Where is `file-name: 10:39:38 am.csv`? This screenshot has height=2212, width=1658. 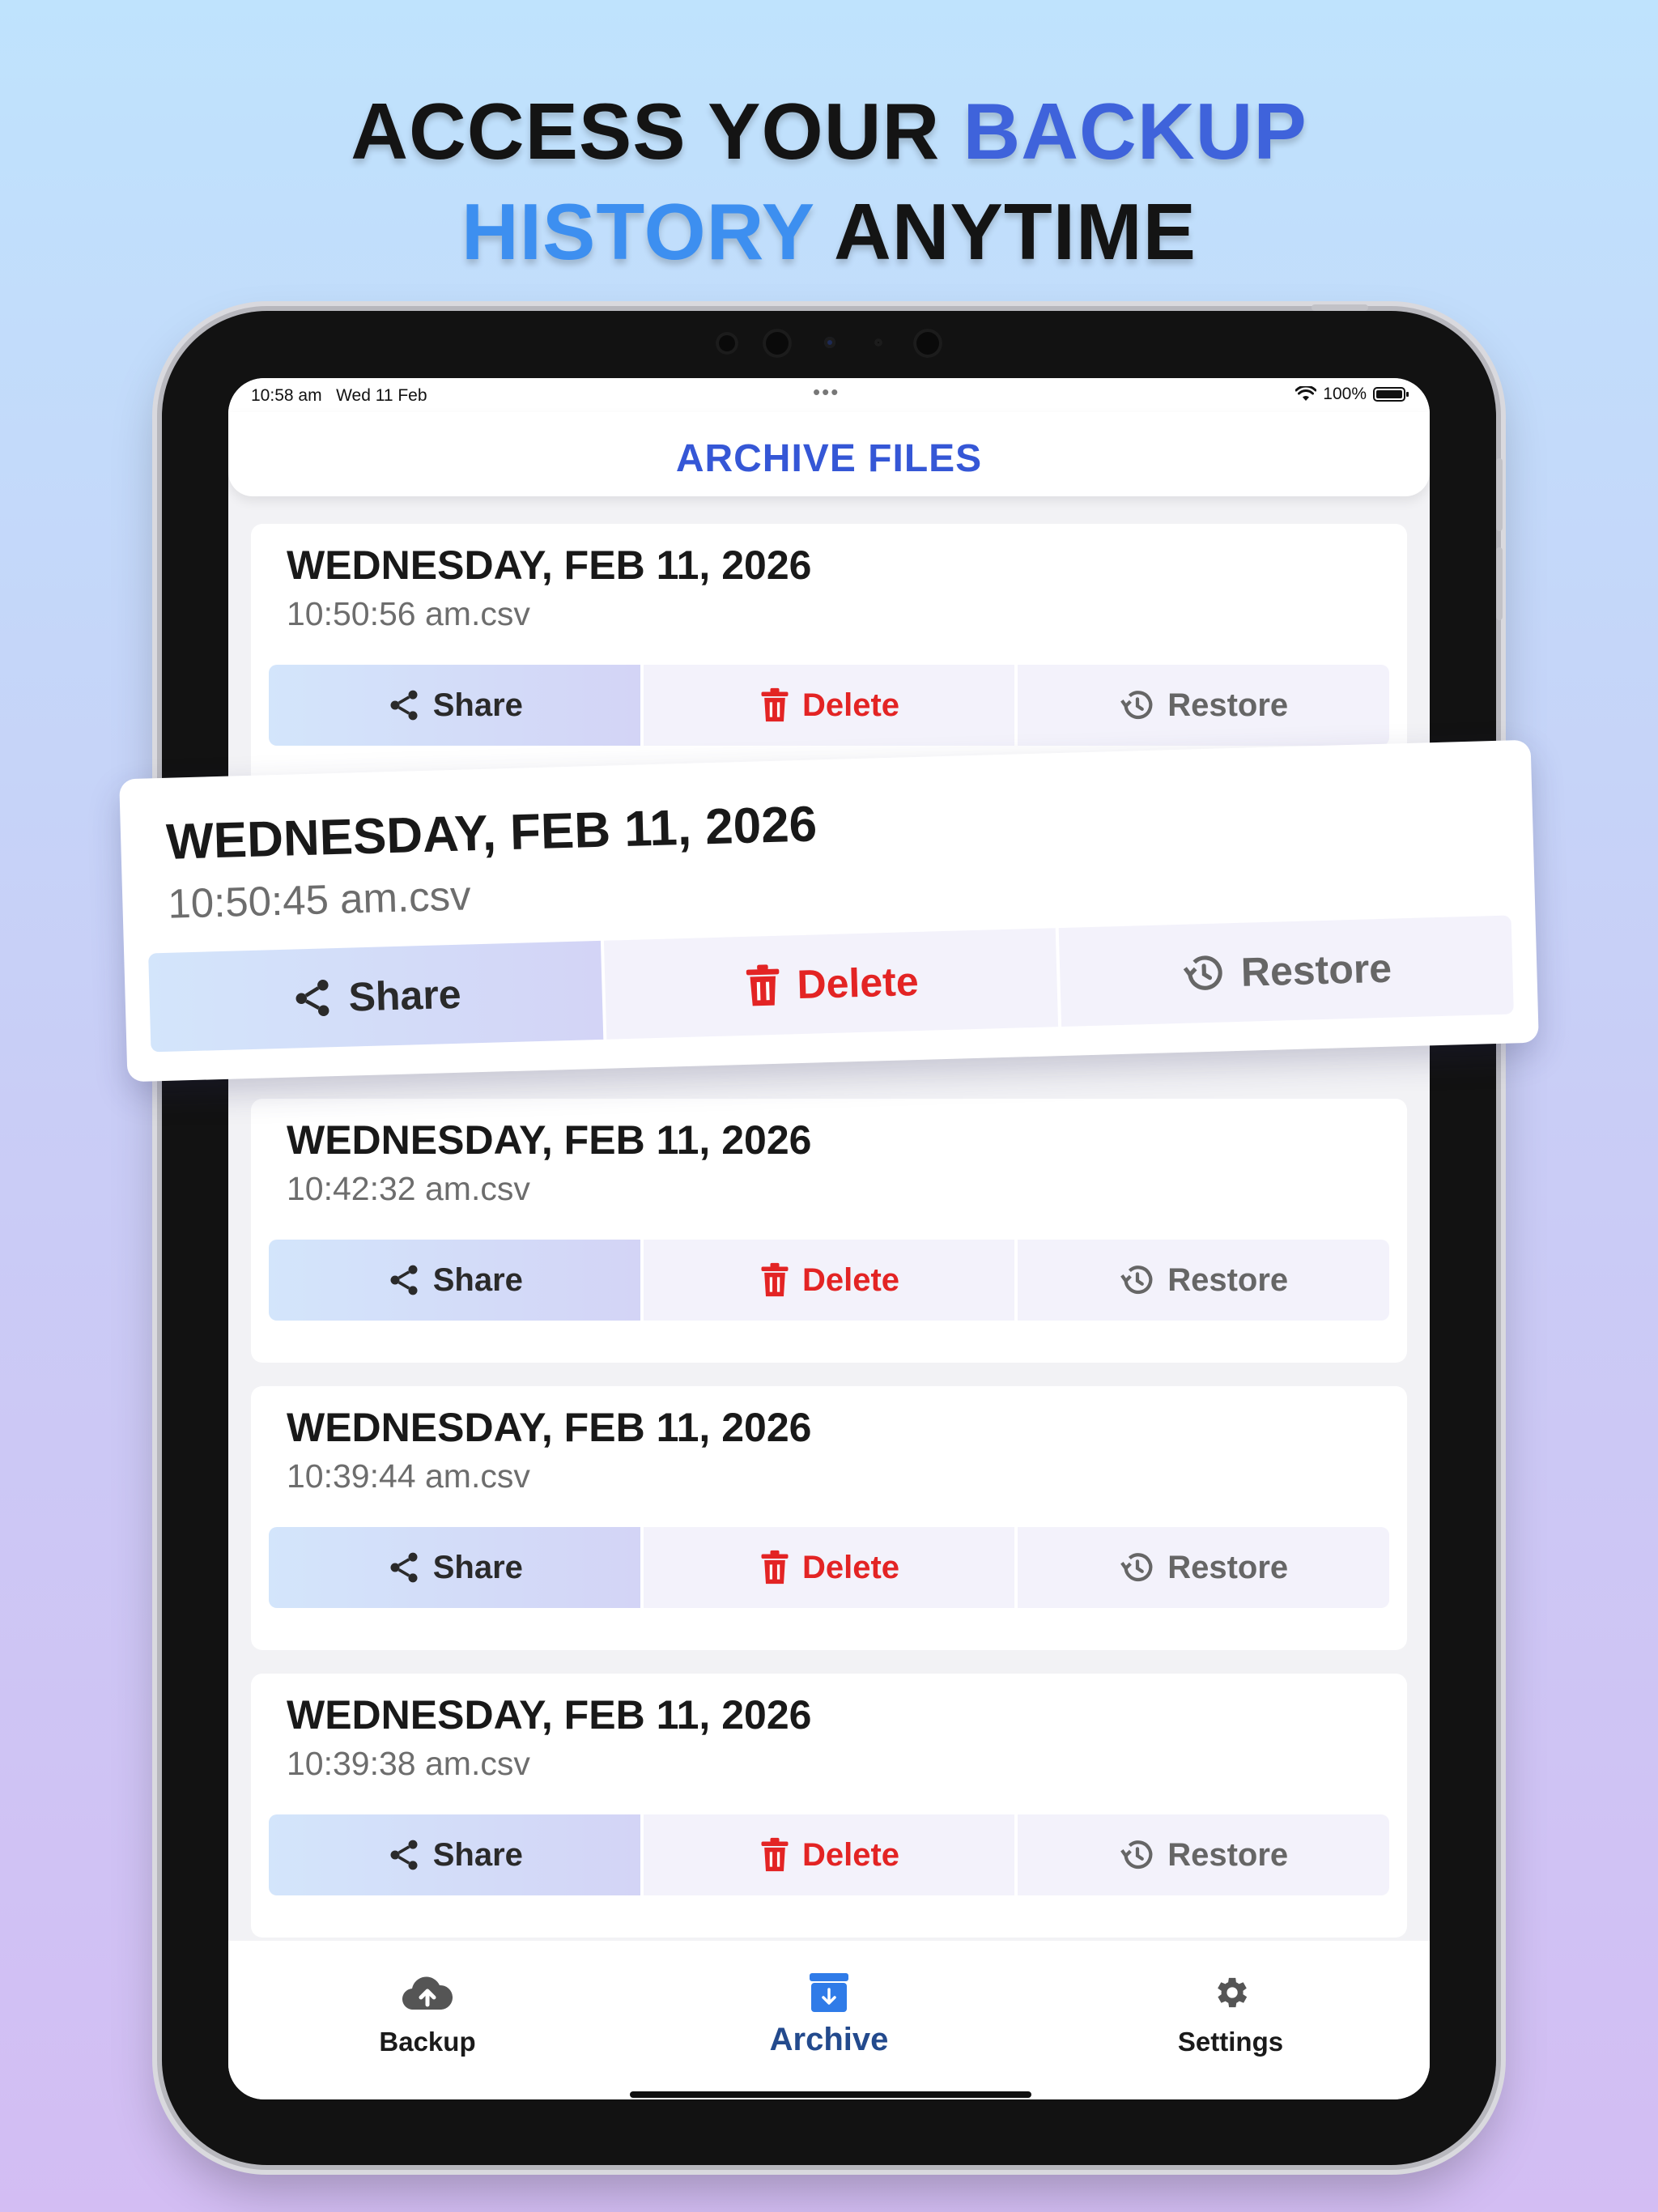
file-name: 10:39:38 am.csv is located at coordinates (408, 1763).